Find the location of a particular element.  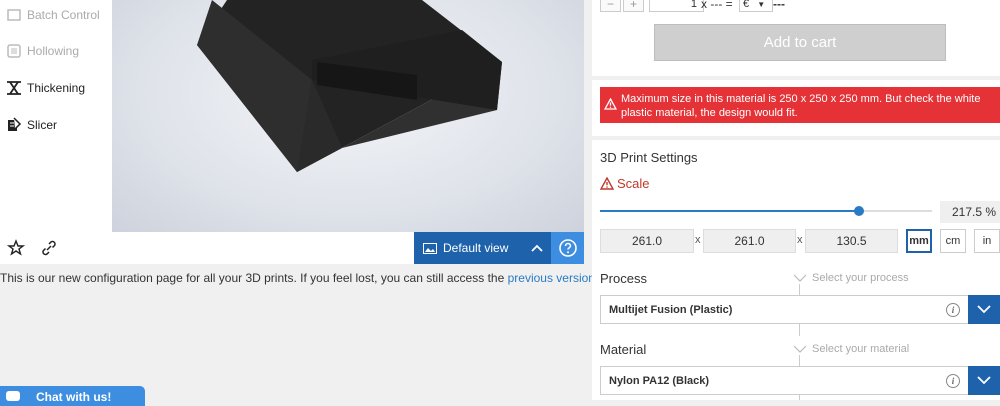

material-info-icon: i is located at coordinates (953, 381).